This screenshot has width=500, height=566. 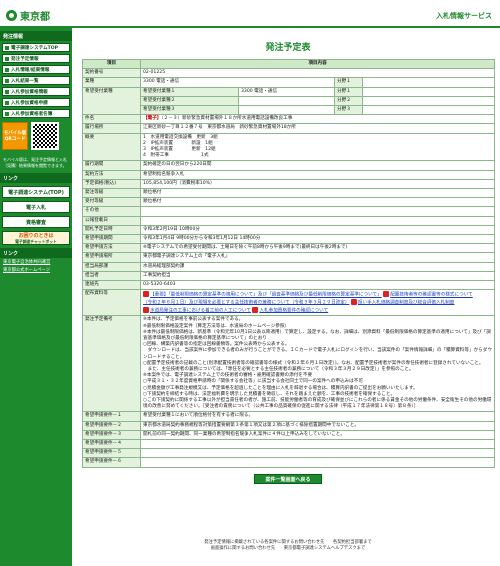 I want to click on mobile-section: モバイル版 QRコード, so click(x=36, y=137).